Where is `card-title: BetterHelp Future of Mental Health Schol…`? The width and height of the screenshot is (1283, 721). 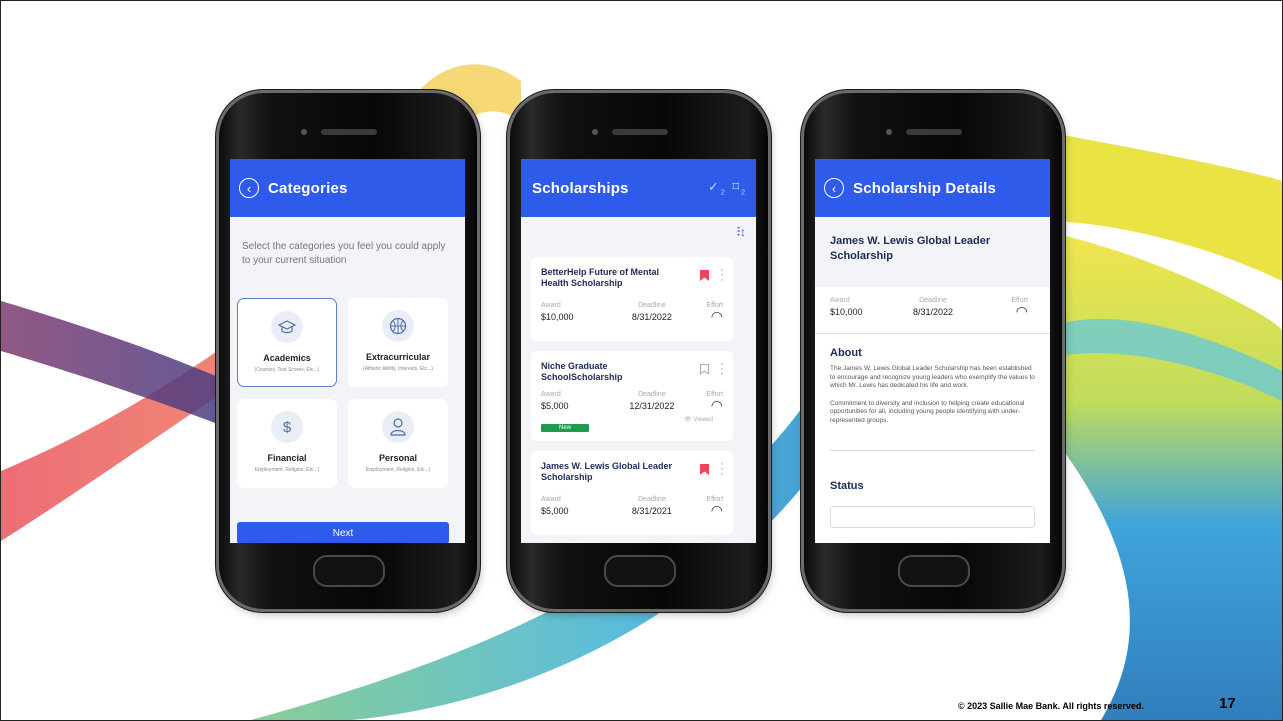
card-title: BetterHelp Future of Mental Health Schol… is located at coordinates (600, 277).